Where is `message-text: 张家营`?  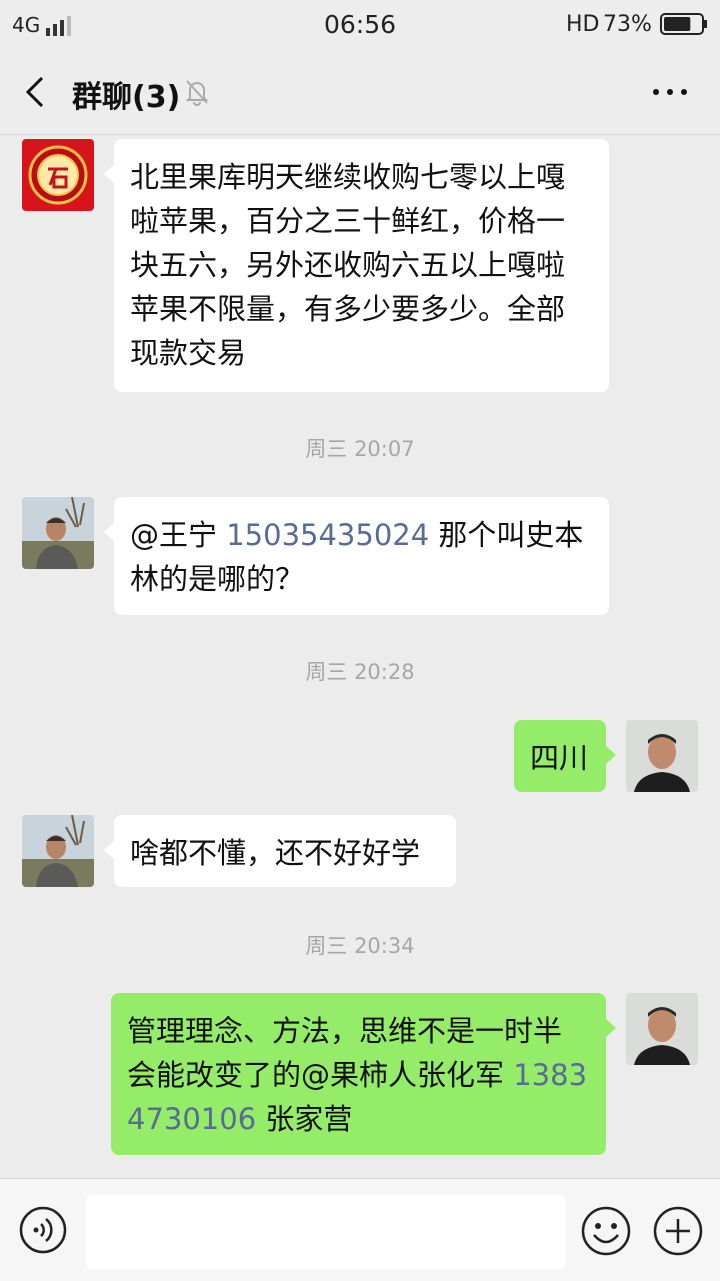 message-text: 张家营 is located at coordinates (304, 1119).